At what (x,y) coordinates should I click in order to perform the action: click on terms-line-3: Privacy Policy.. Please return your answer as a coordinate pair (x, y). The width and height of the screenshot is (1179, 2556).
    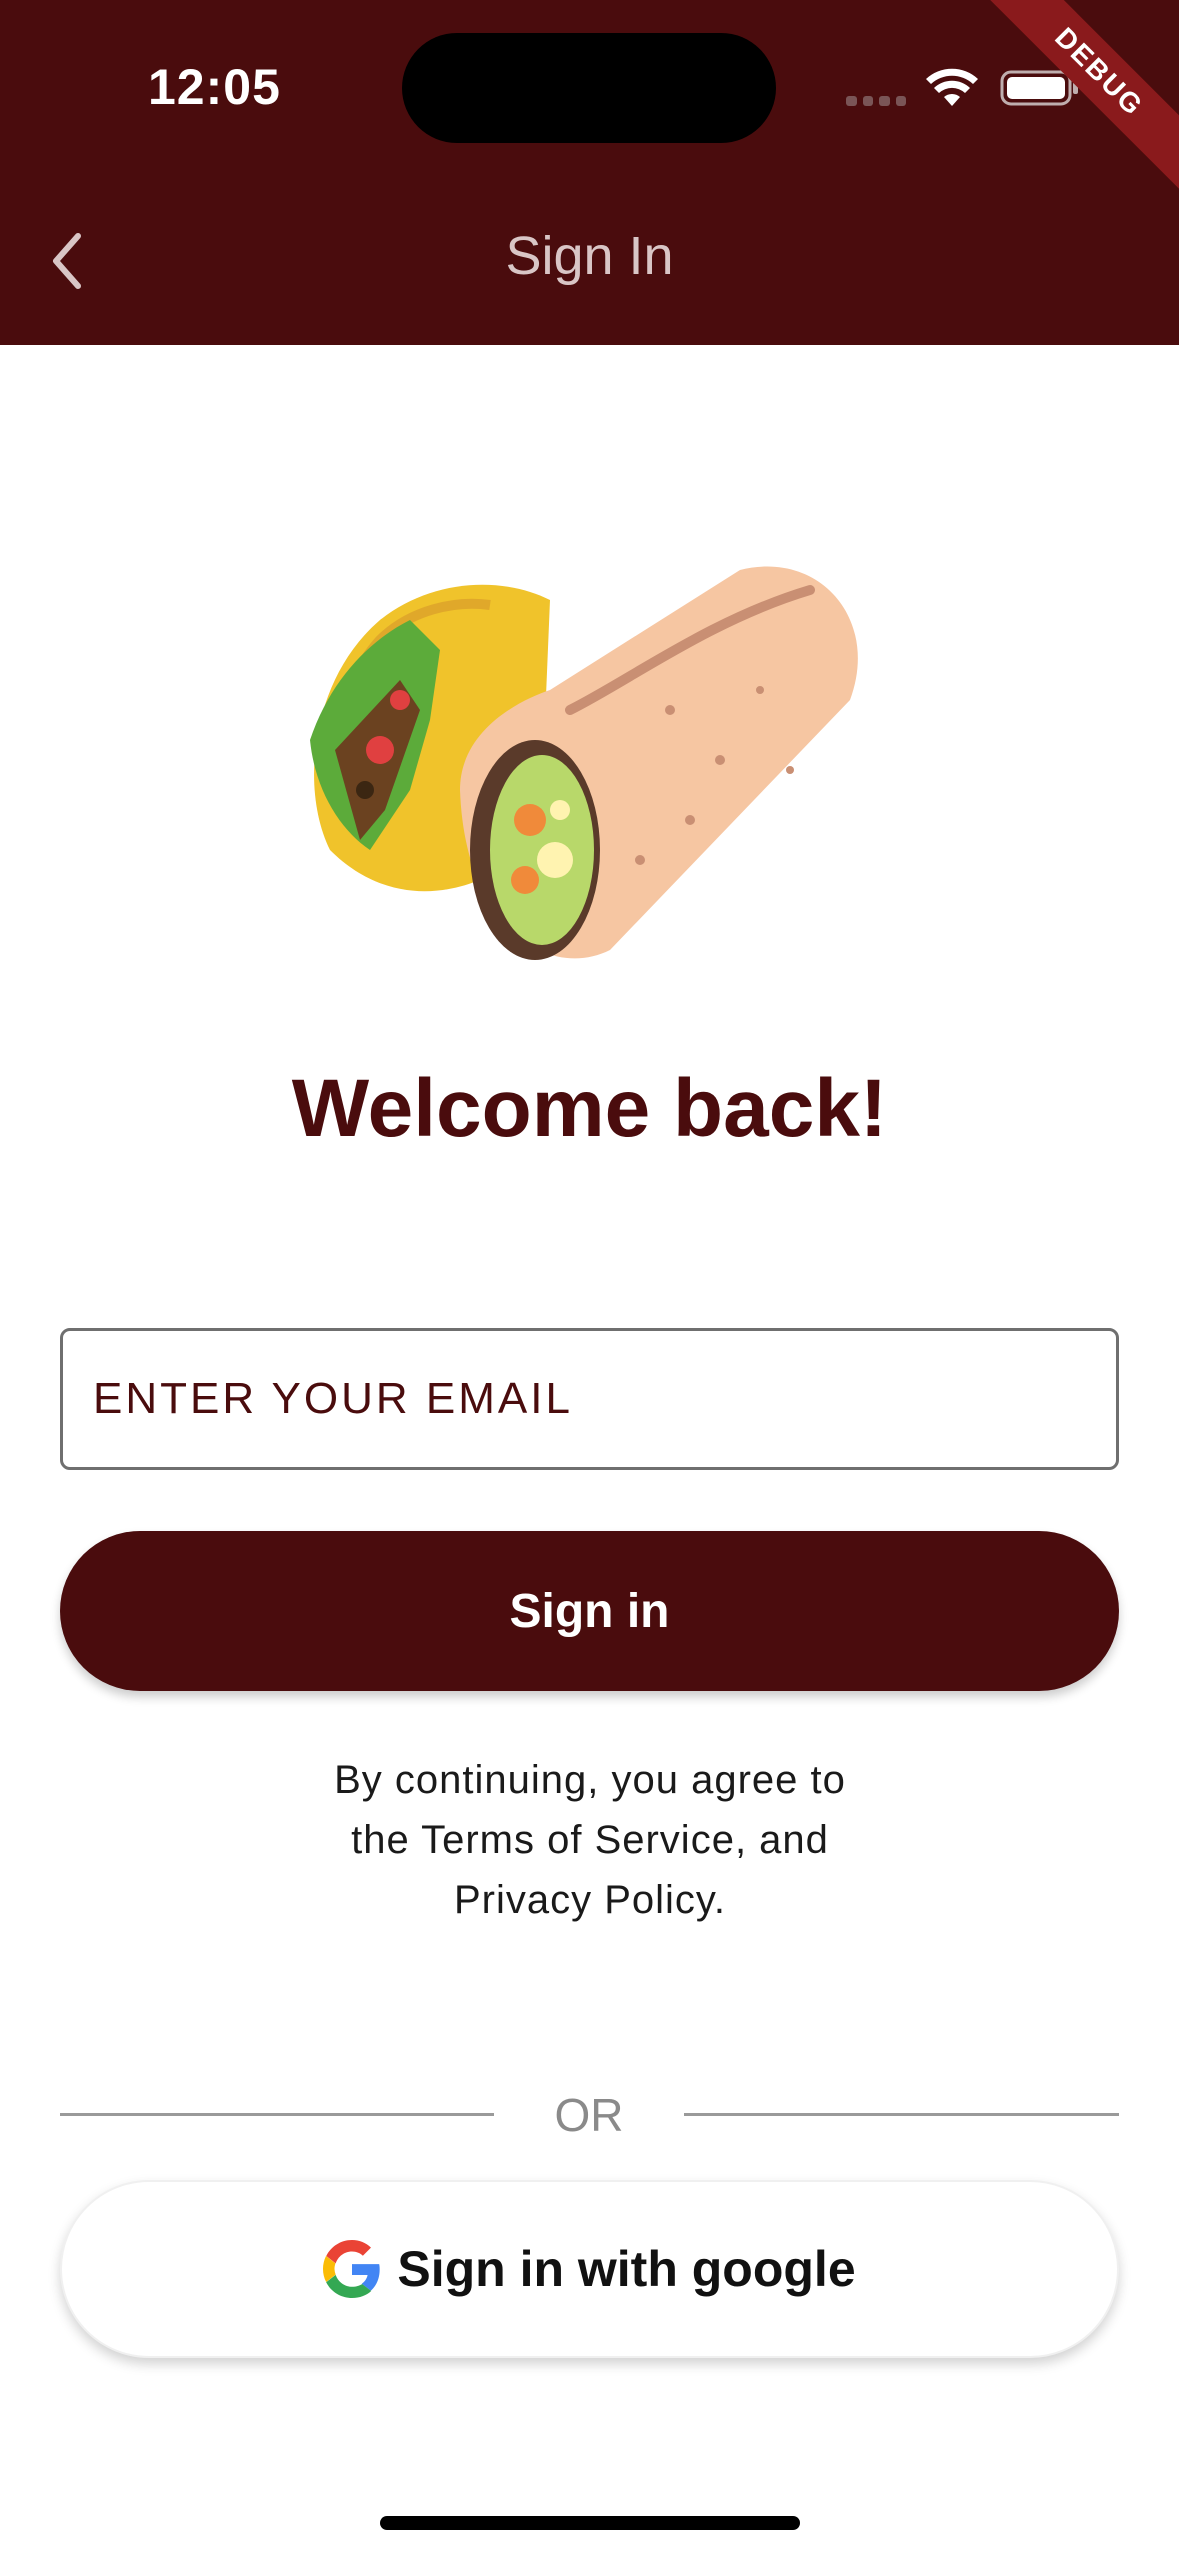
    Looking at the image, I should click on (590, 1900).